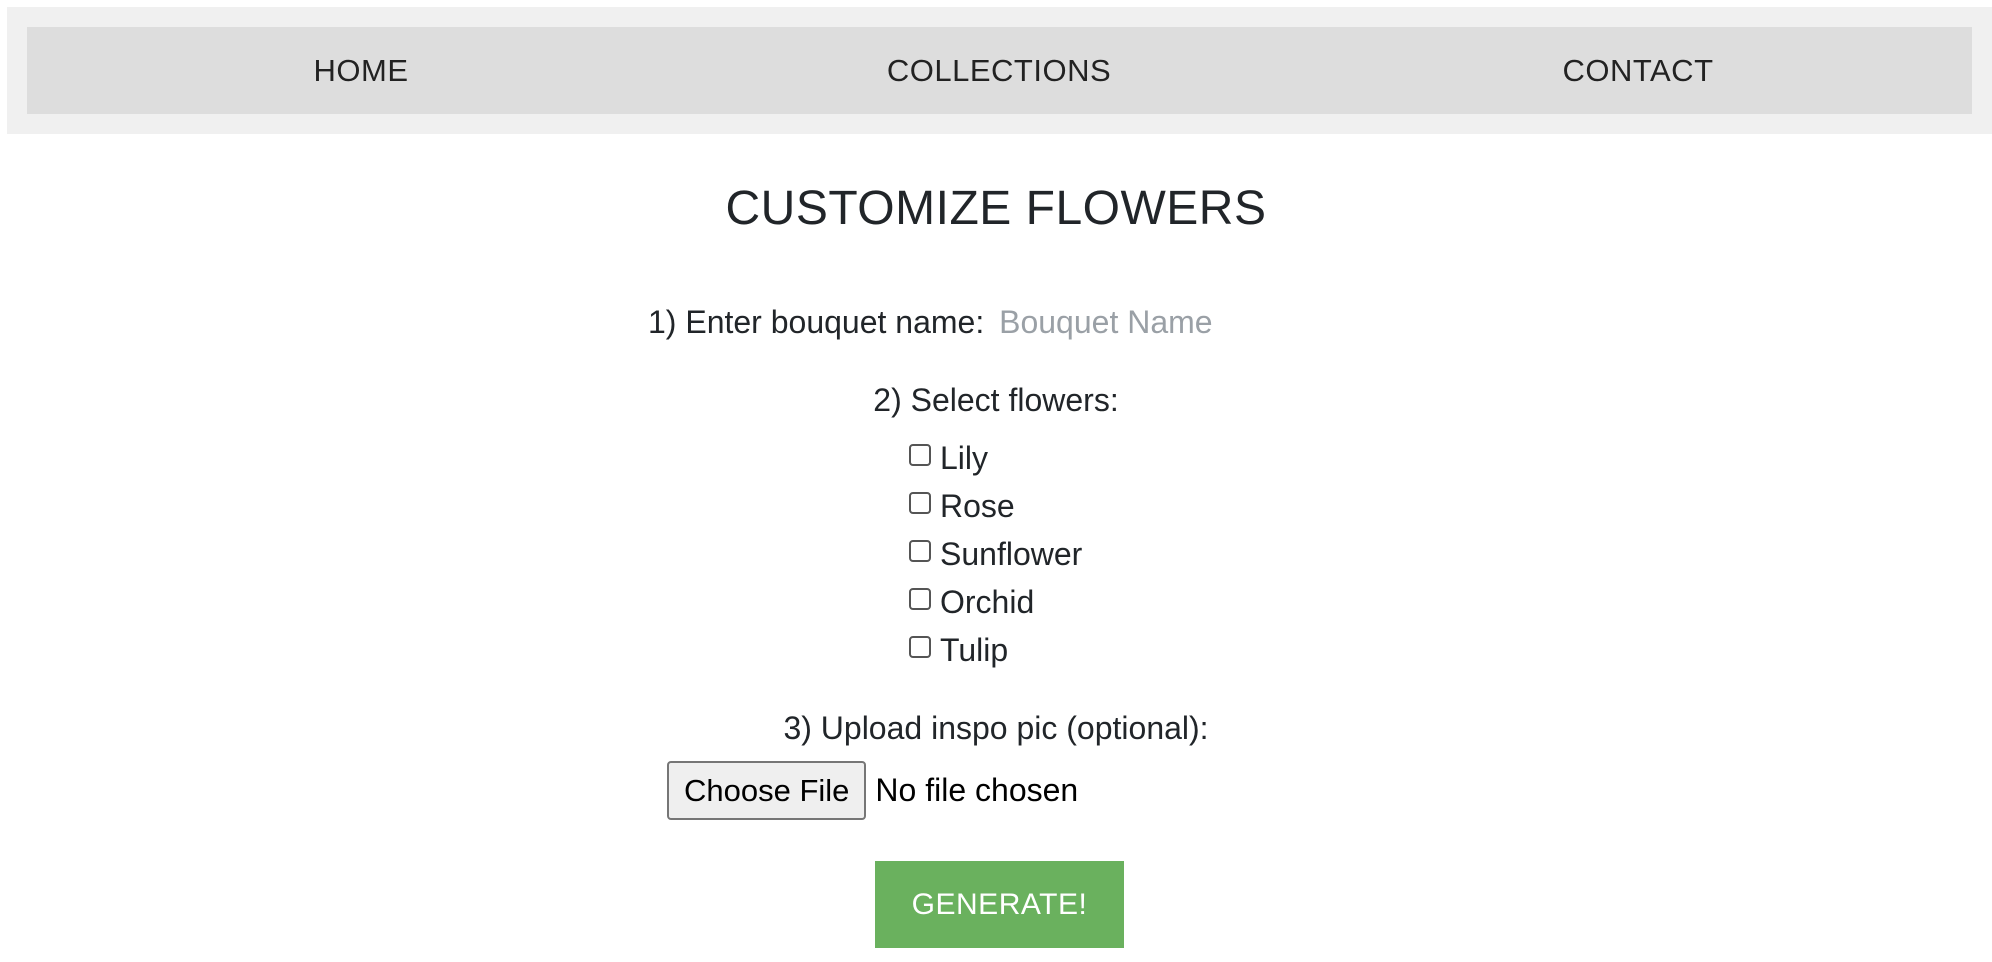 The image size is (1992, 962). Describe the element at coordinates (996, 208) in the screenshot. I see `page-title: CUSTOMIZE FLOWERS` at that location.